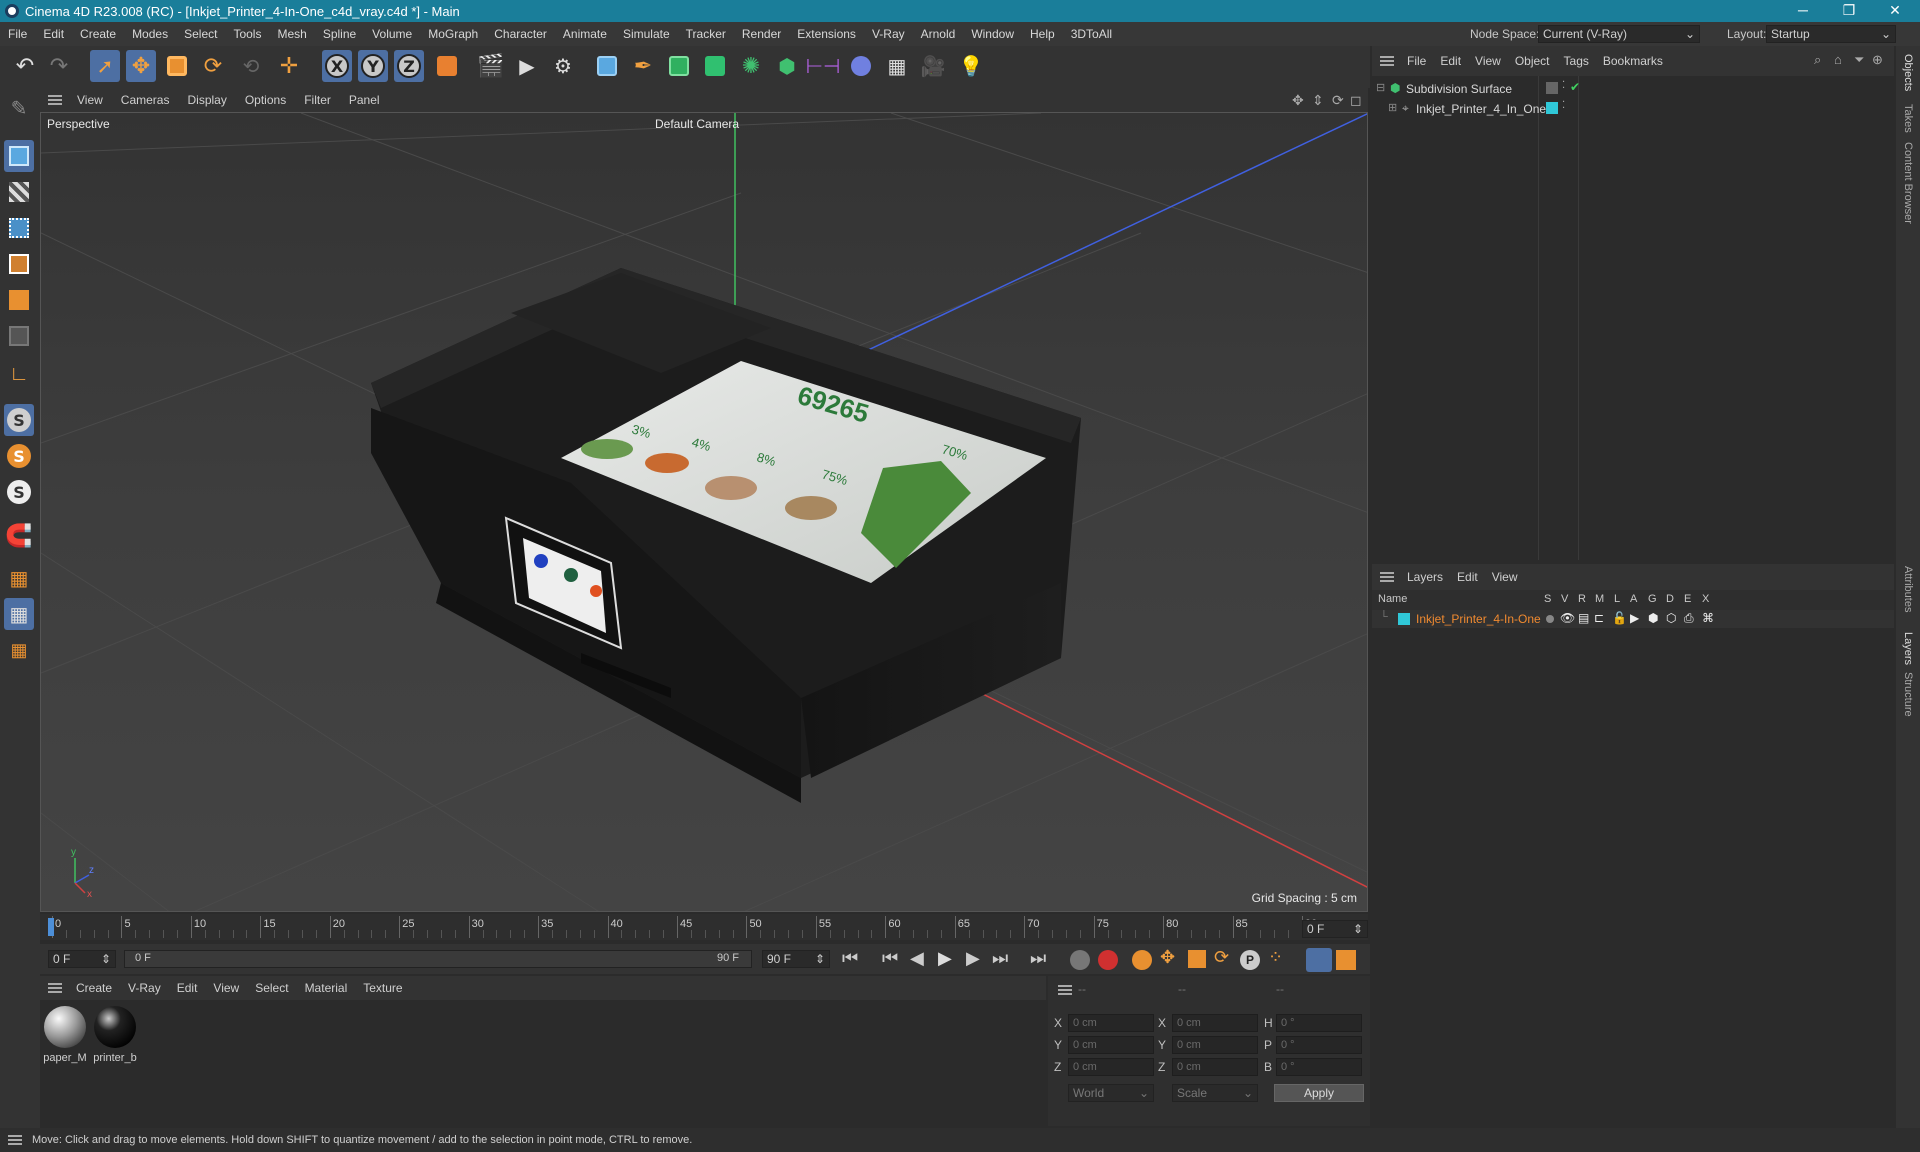 This screenshot has width=1920, height=1152. Describe the element at coordinates (1838, 59) in the screenshot. I see `home-icon: ⌂` at that location.